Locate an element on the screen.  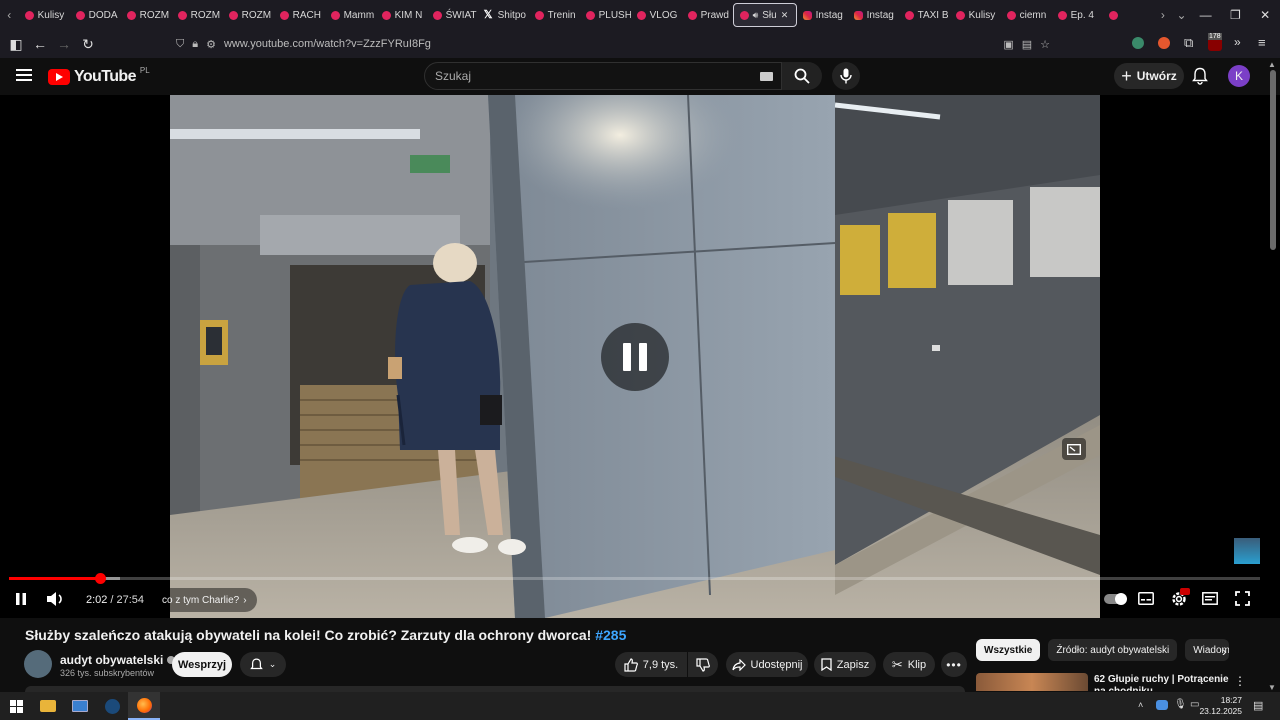
app-menu-icon: ≡ is located at coordinates (1262, 42).